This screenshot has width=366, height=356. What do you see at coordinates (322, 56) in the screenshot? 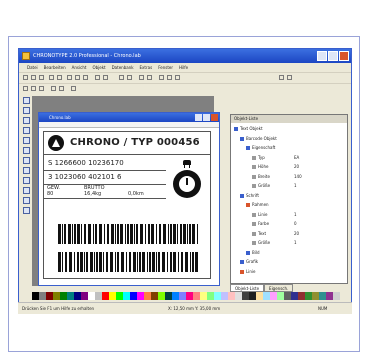
I see `minimize-button` at bounding box center [322, 56].